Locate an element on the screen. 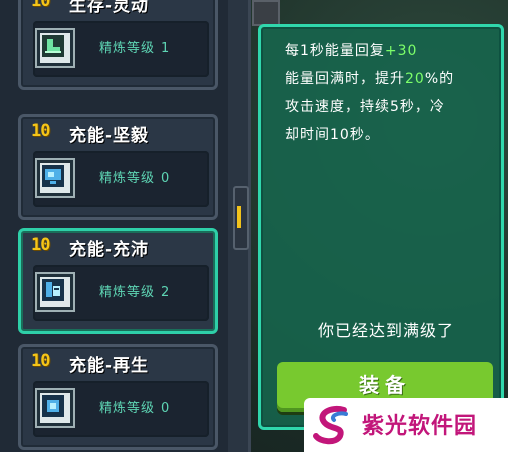  watermark-logo-icon is located at coordinates (330, 425).